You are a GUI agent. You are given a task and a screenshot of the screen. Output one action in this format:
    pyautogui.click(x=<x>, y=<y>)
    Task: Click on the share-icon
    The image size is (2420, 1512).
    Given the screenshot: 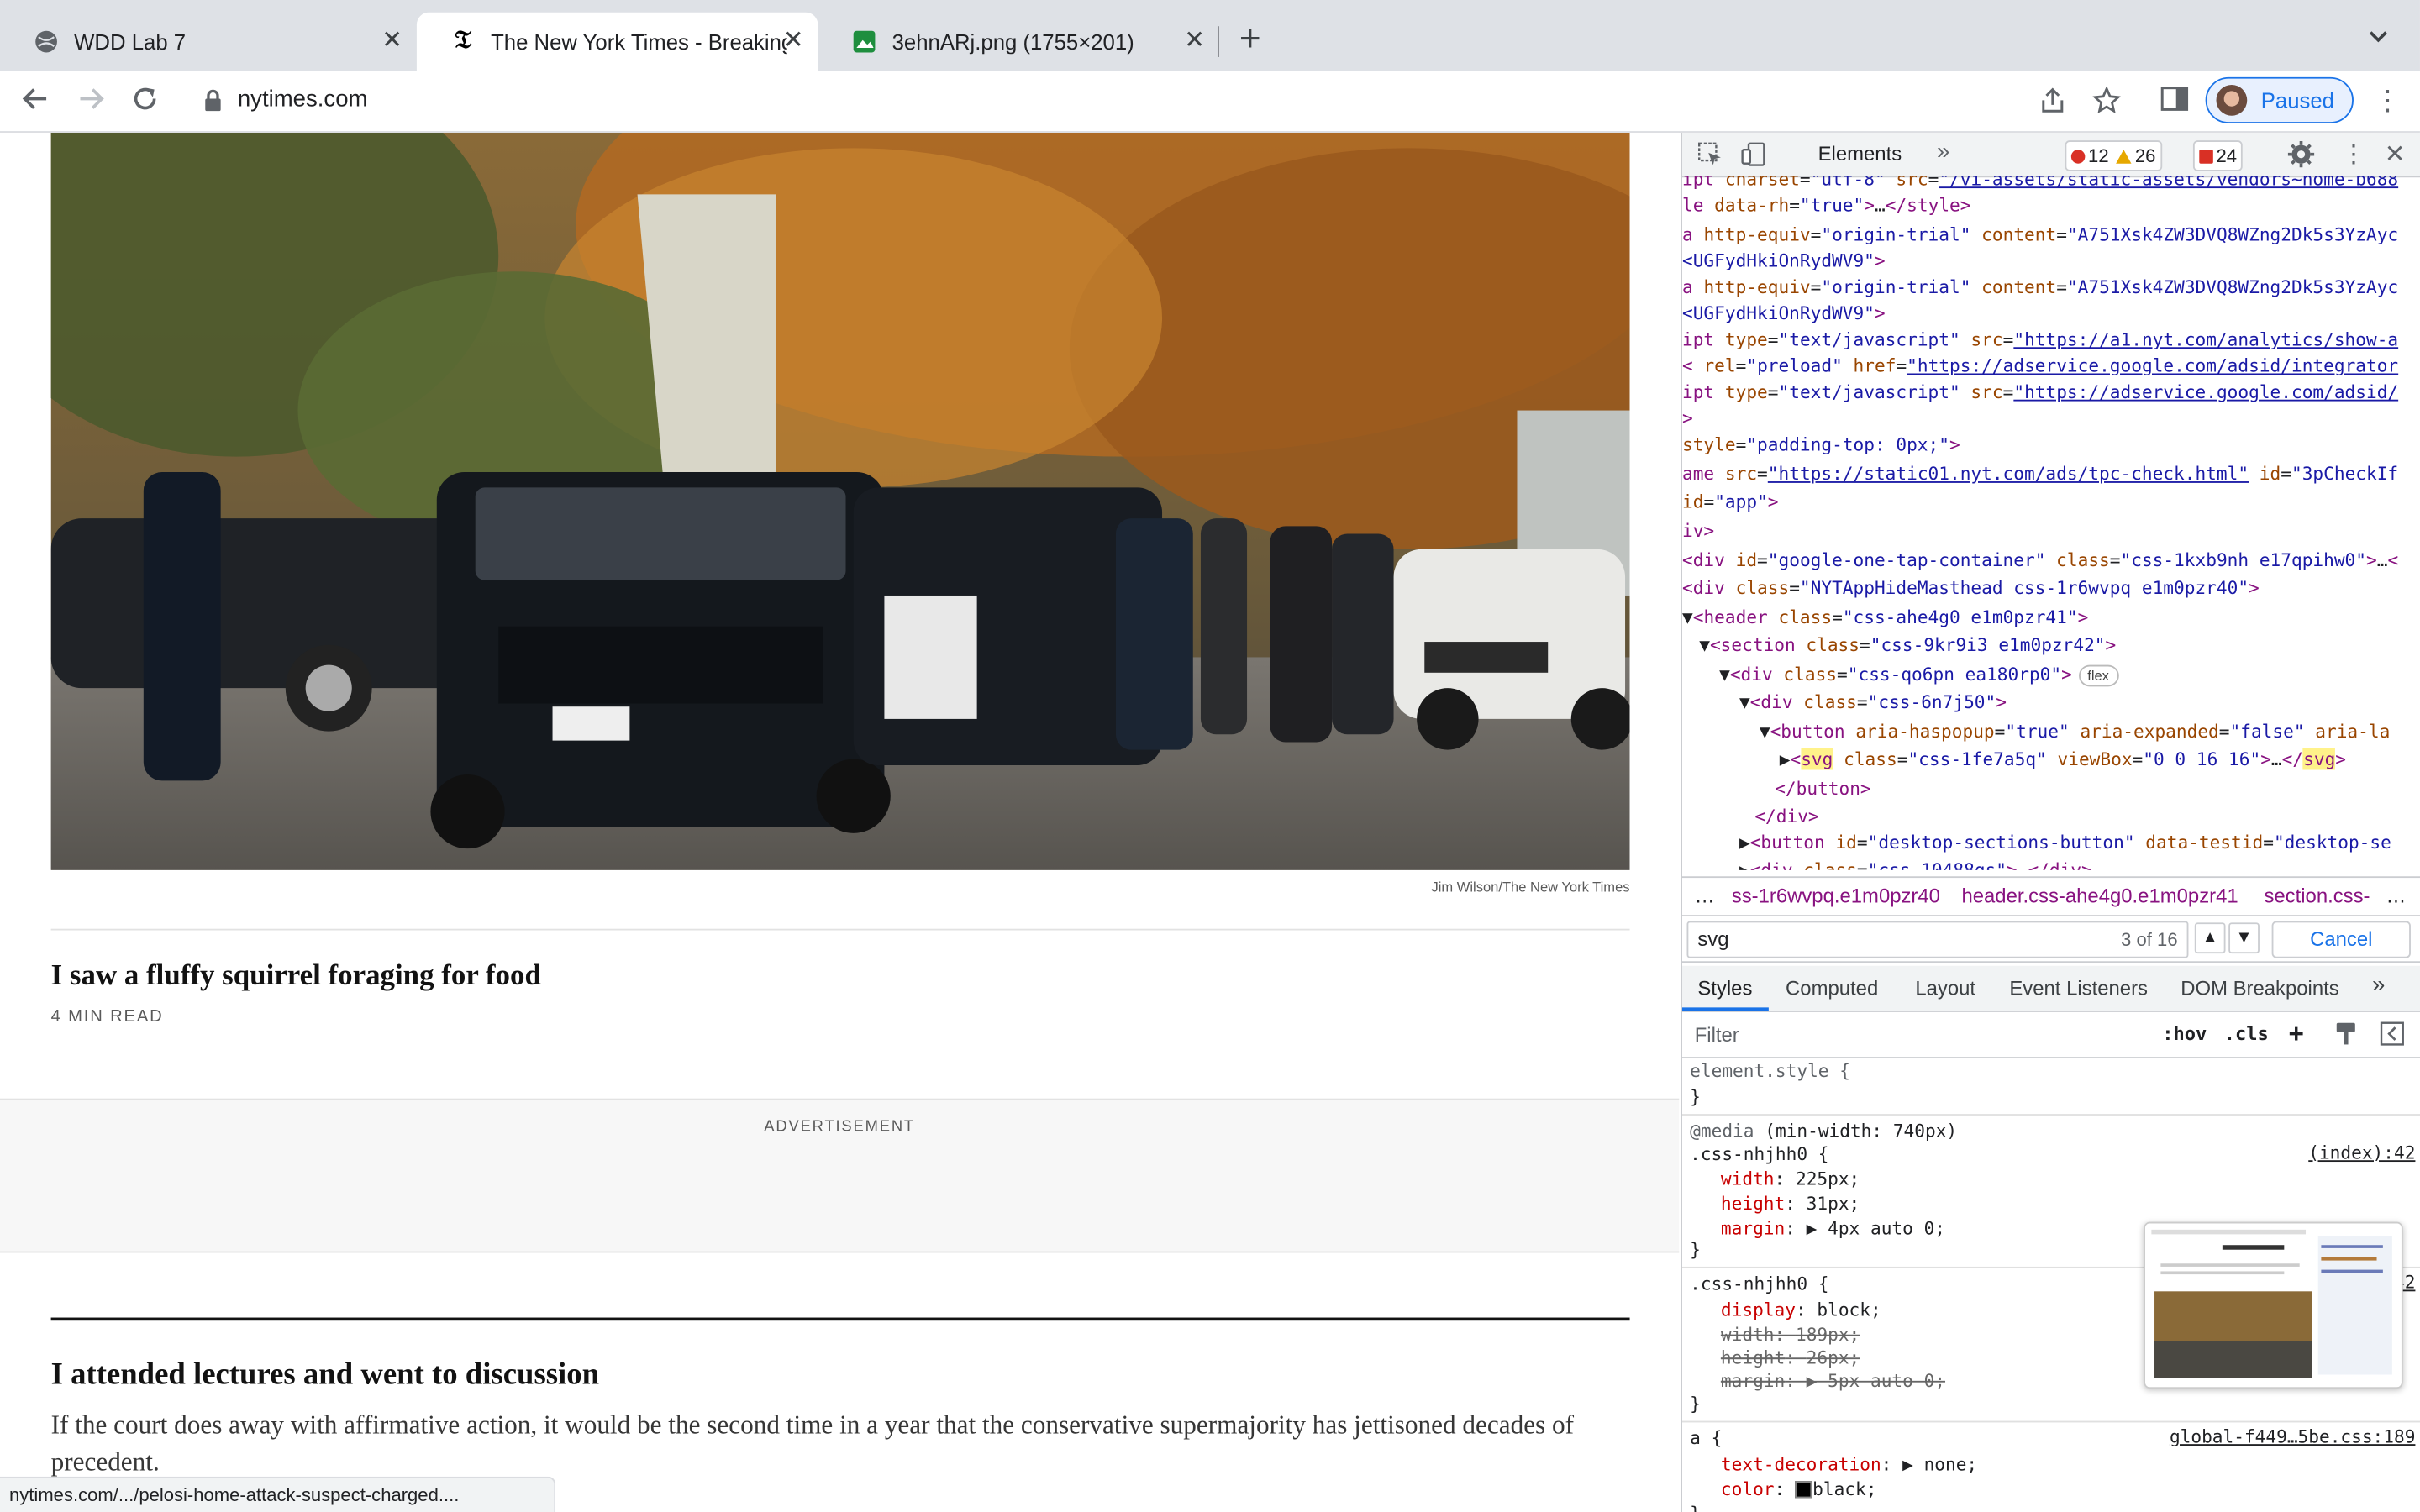 What is the action you would take?
    pyautogui.click(x=2052, y=104)
    